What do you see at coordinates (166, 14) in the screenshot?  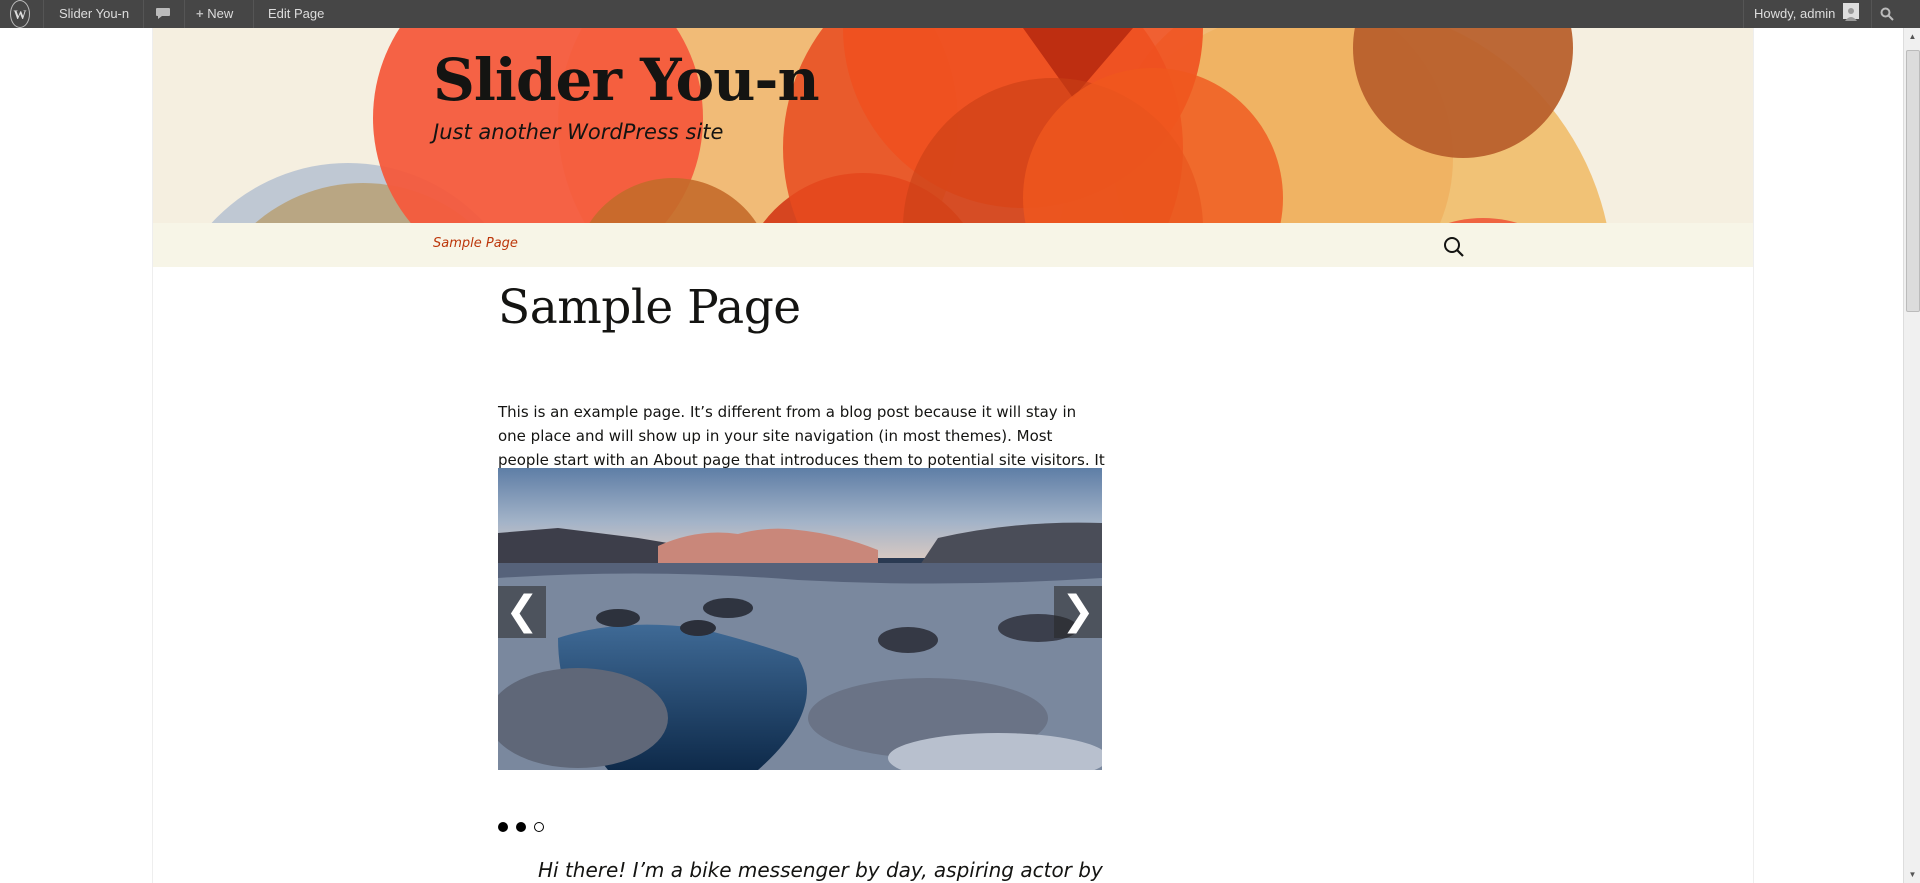 I see `comment-bubble-icon` at bounding box center [166, 14].